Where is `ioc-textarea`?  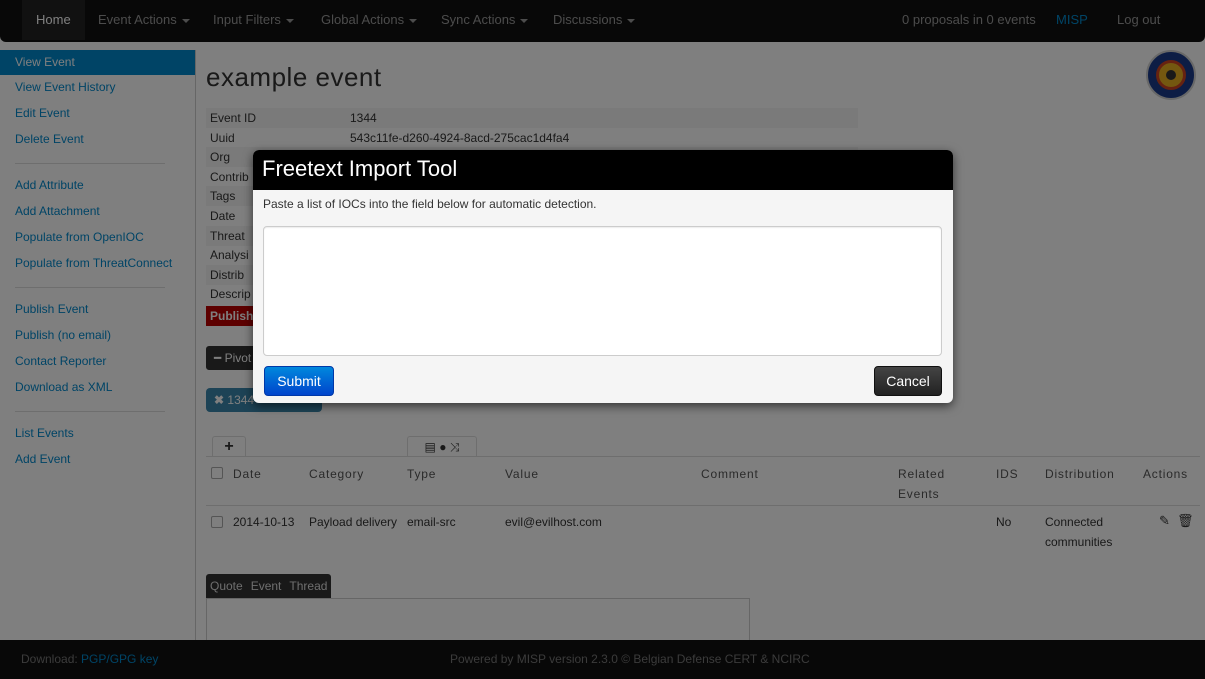 ioc-textarea is located at coordinates (602, 291).